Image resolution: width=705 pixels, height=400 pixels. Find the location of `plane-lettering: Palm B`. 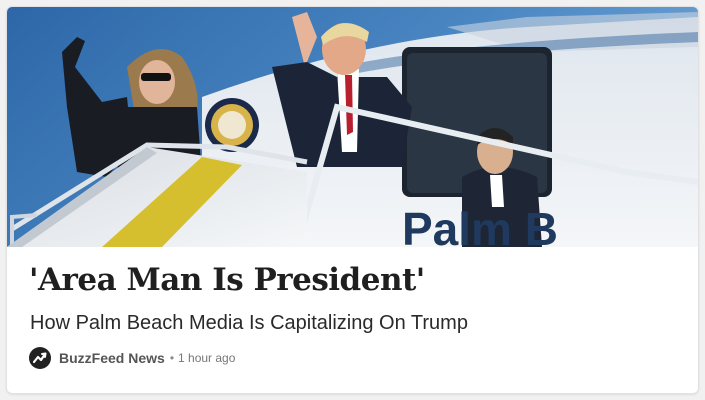

plane-lettering: Palm B is located at coordinates (480, 225).